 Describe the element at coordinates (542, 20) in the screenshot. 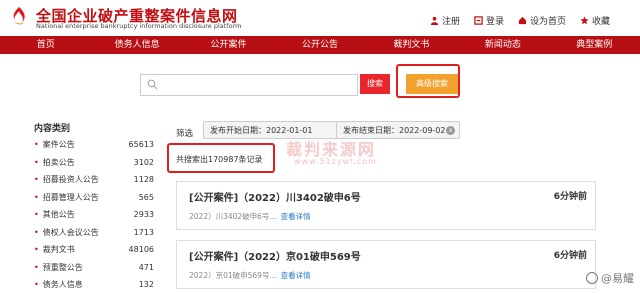

I see `set-homepage-link: 设为首页` at that location.